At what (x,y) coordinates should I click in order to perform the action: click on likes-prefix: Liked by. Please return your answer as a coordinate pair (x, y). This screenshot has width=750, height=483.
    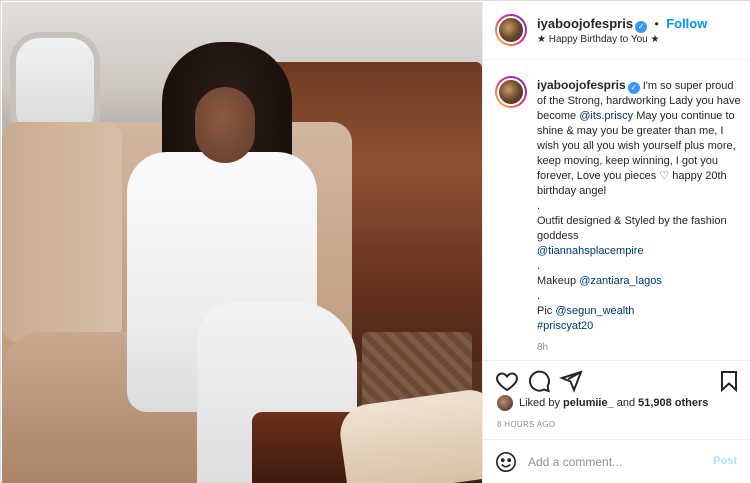
    Looking at the image, I should click on (539, 403).